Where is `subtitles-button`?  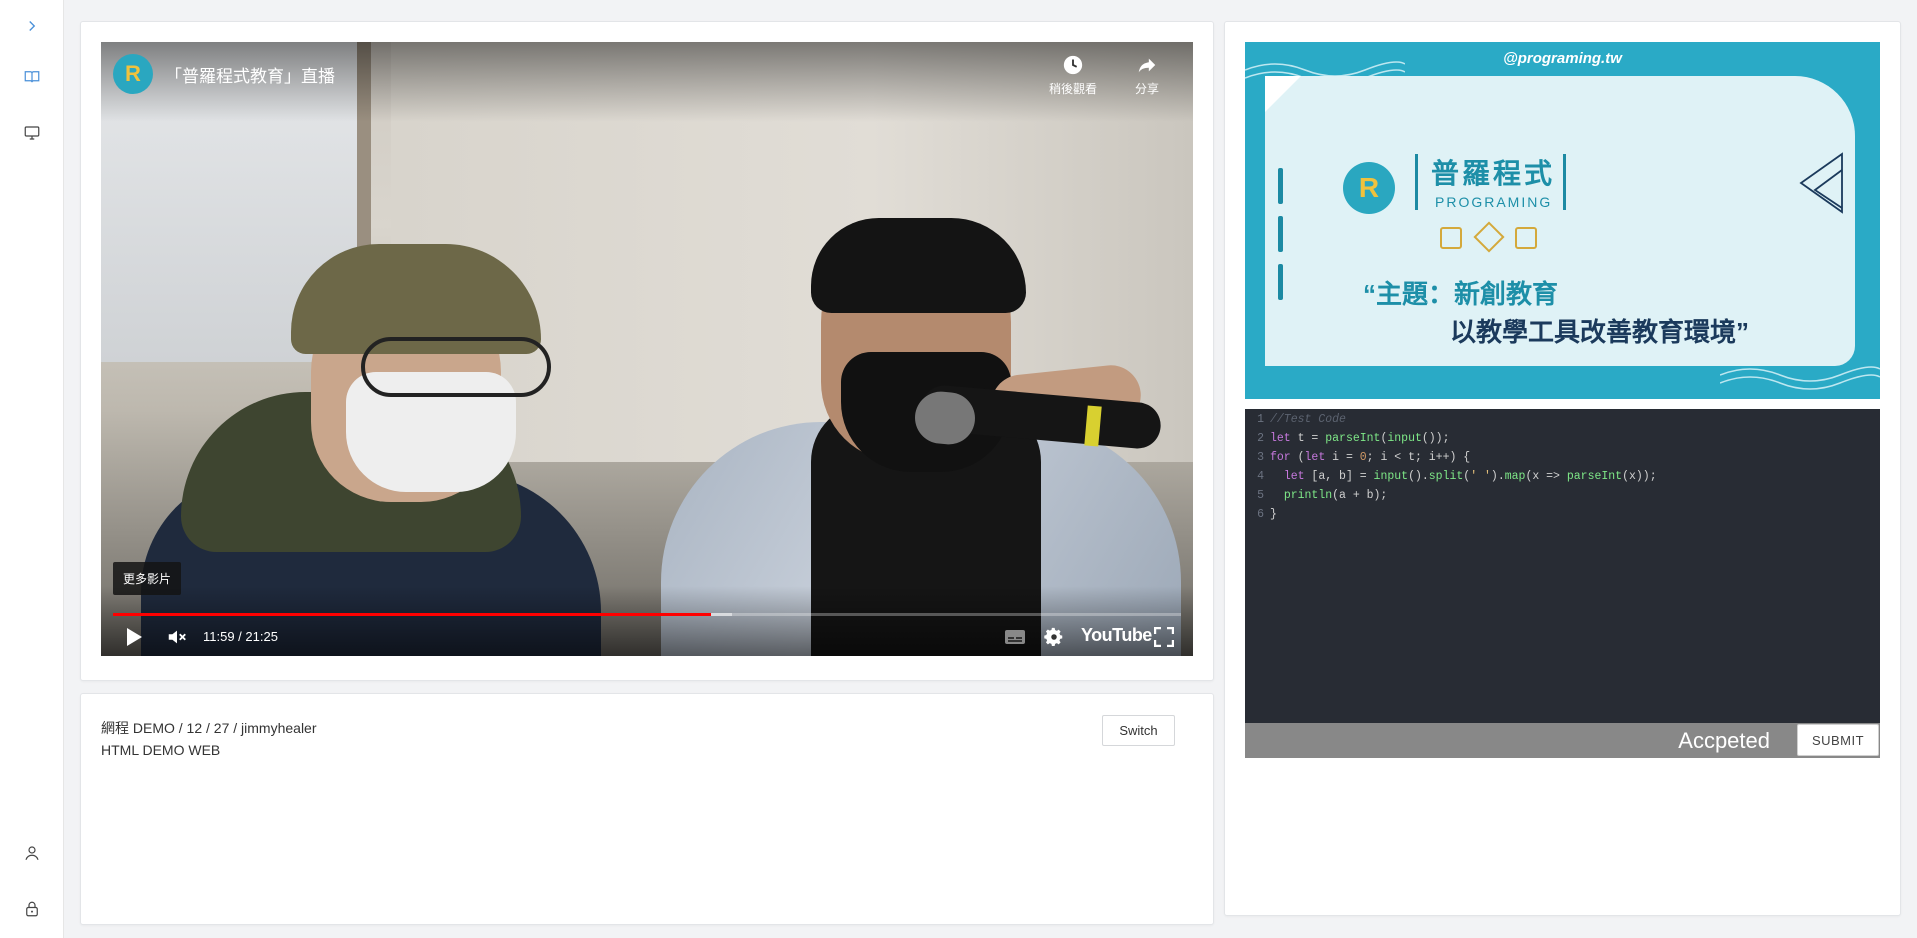
subtitles-button is located at coordinates (1015, 637).